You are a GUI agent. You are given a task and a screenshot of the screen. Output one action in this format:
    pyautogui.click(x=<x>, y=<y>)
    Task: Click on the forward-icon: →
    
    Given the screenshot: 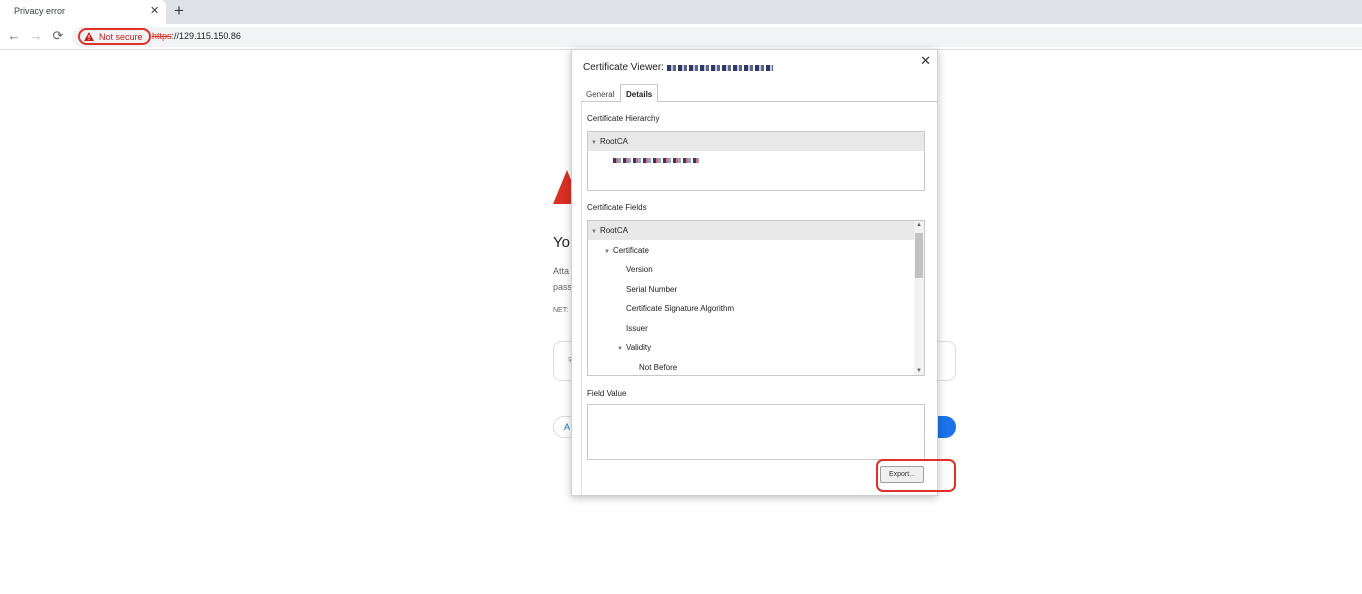 What is the action you would take?
    pyautogui.click(x=36, y=36)
    